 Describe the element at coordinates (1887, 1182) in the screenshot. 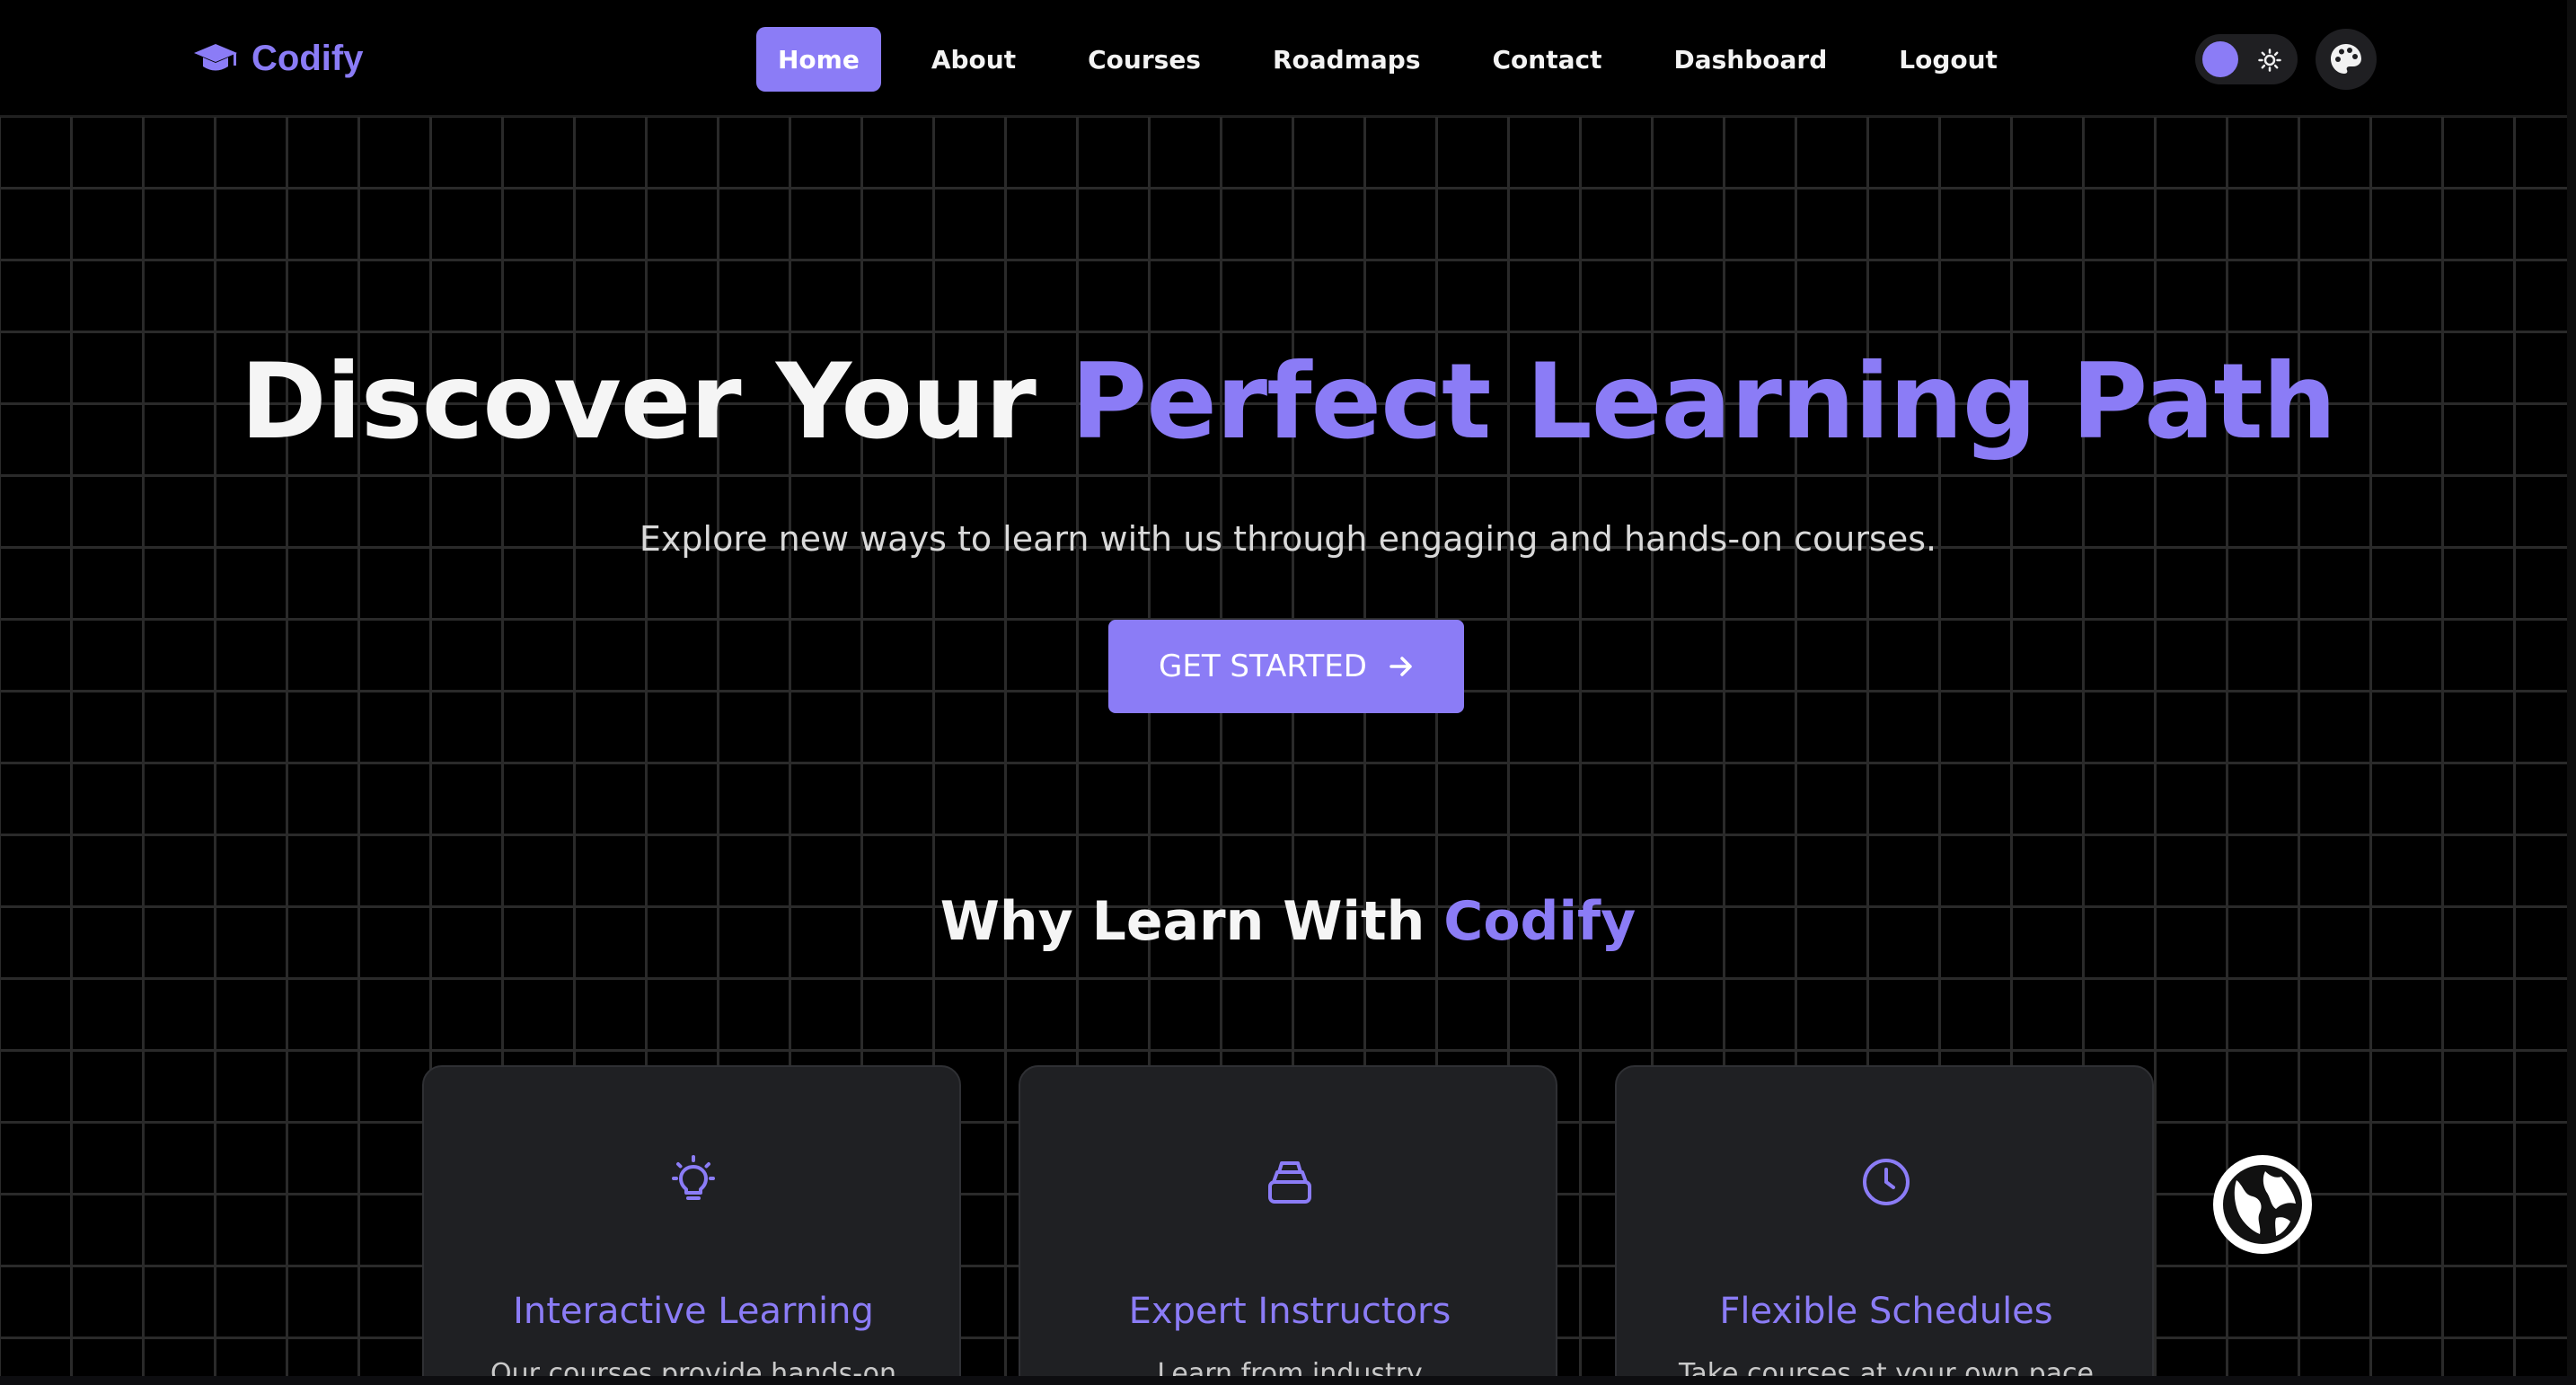

I see `clock-icon` at that location.